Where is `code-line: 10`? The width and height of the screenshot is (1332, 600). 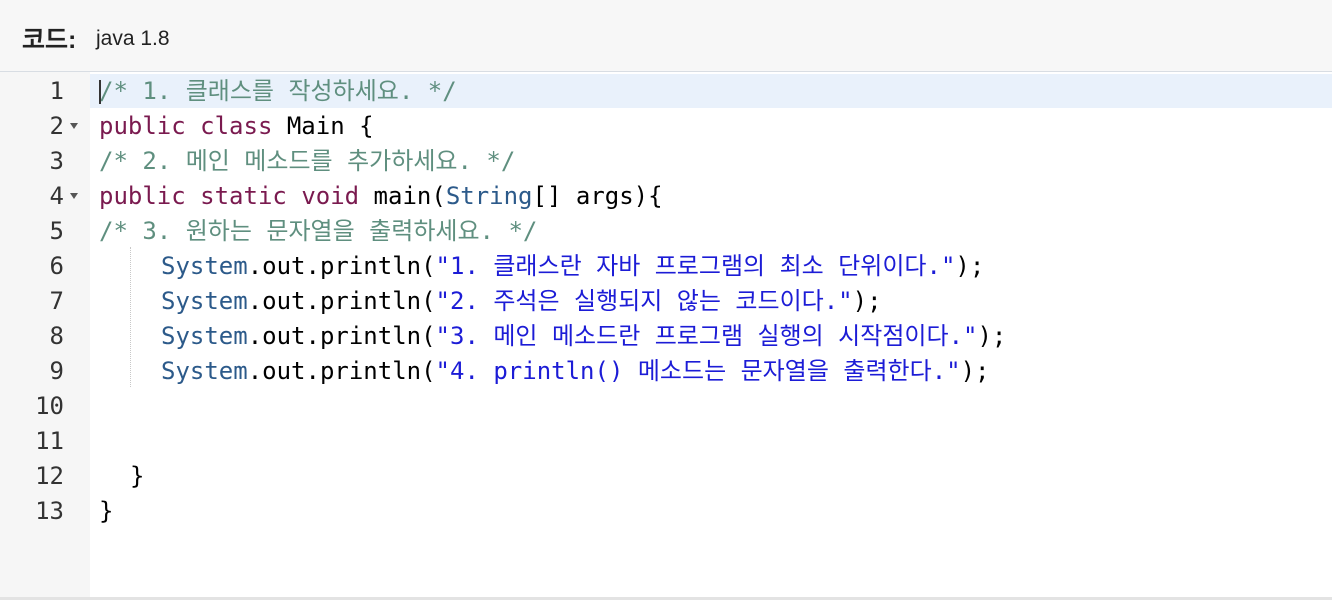
code-line: 10 is located at coordinates (666, 406).